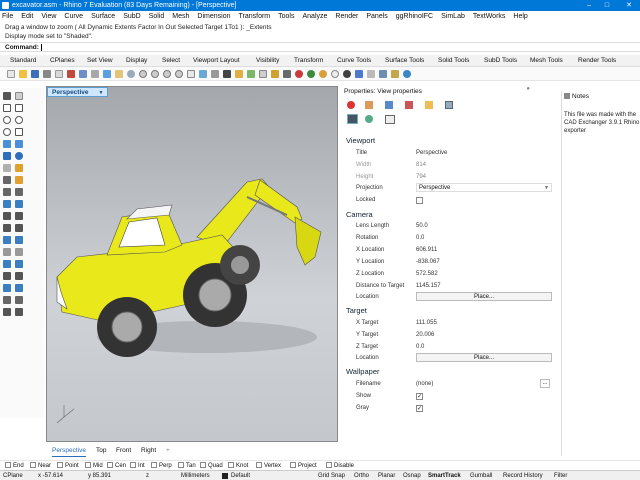 The width and height of the screenshot is (640, 480). What do you see at coordinates (23, 61) in the screenshot?
I see `tab-standard: Standard` at bounding box center [23, 61].